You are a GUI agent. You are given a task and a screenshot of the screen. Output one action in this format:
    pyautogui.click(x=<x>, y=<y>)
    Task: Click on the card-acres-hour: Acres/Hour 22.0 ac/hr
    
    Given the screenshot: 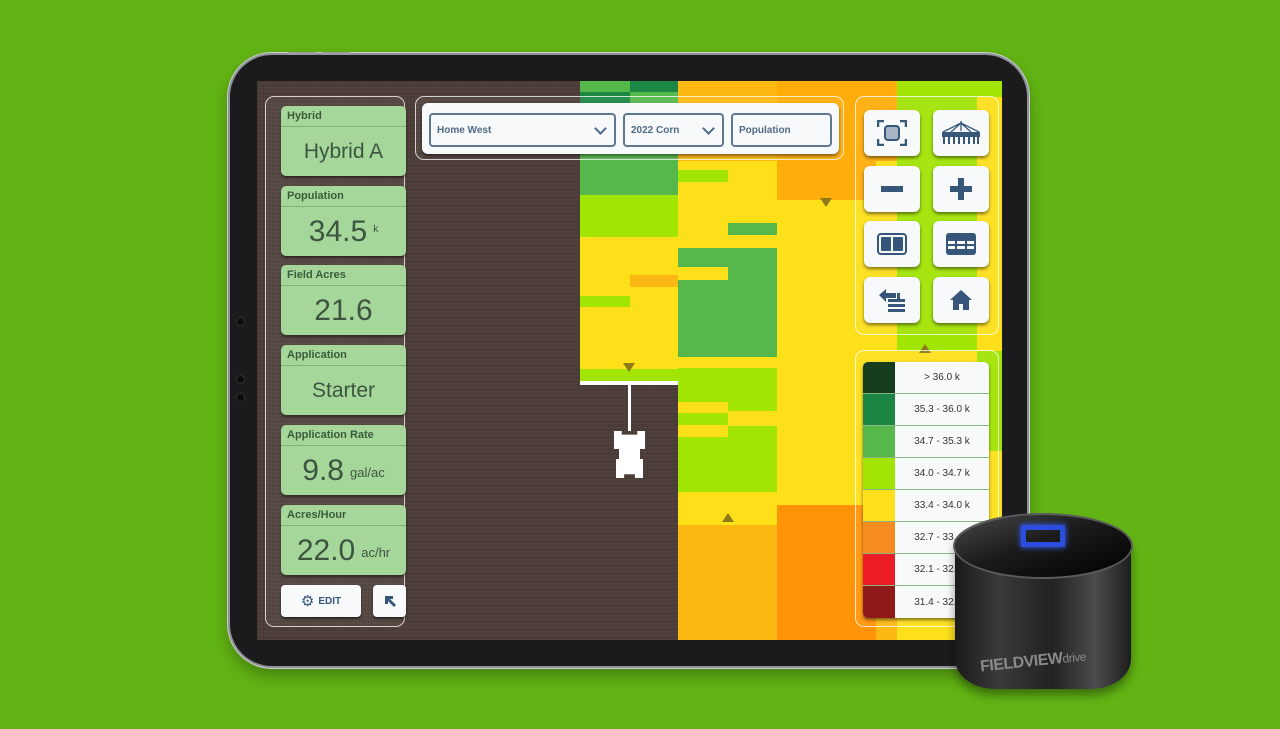 What is the action you would take?
    pyautogui.click(x=343, y=540)
    